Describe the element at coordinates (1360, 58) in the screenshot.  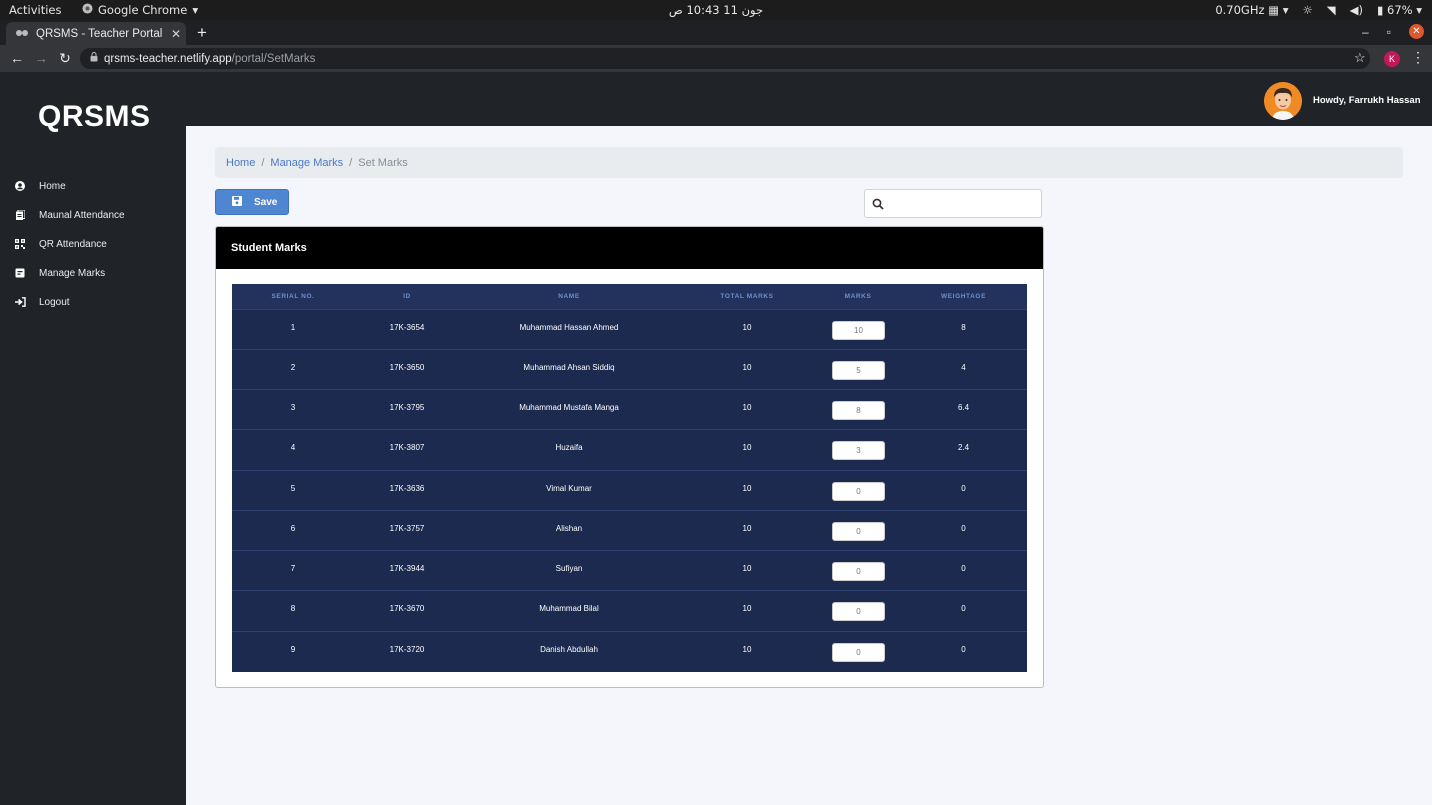
I see `bookmark-star-icon: ☆` at that location.